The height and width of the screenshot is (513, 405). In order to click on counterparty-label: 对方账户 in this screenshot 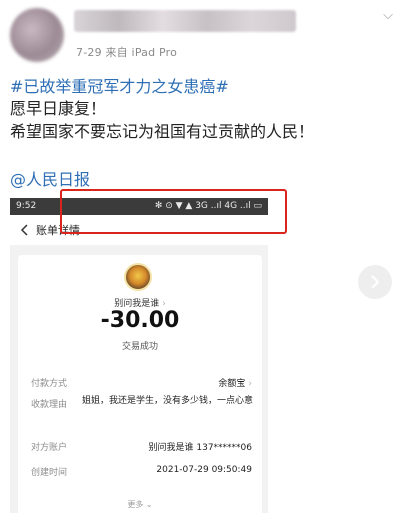, I will do `click(49, 448)`.